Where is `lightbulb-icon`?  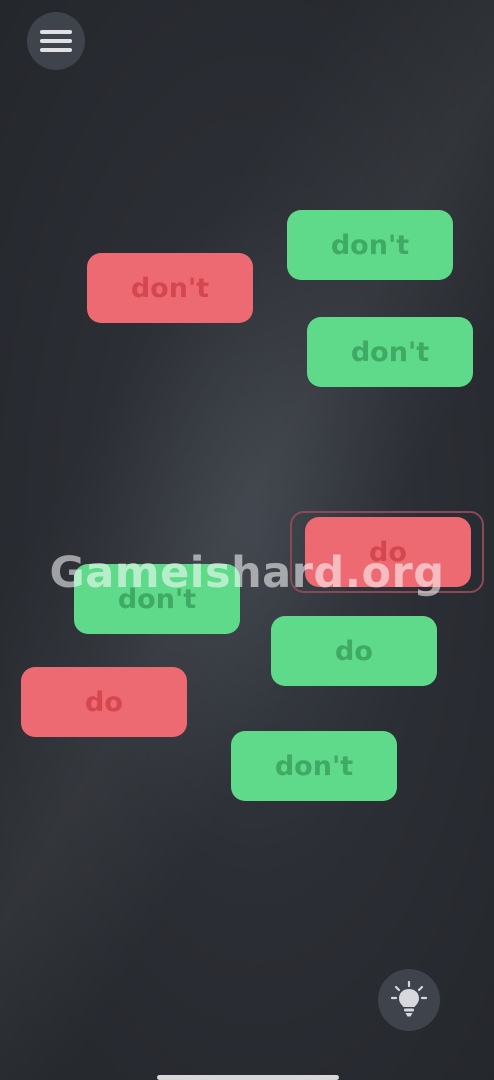 lightbulb-icon is located at coordinates (409, 998).